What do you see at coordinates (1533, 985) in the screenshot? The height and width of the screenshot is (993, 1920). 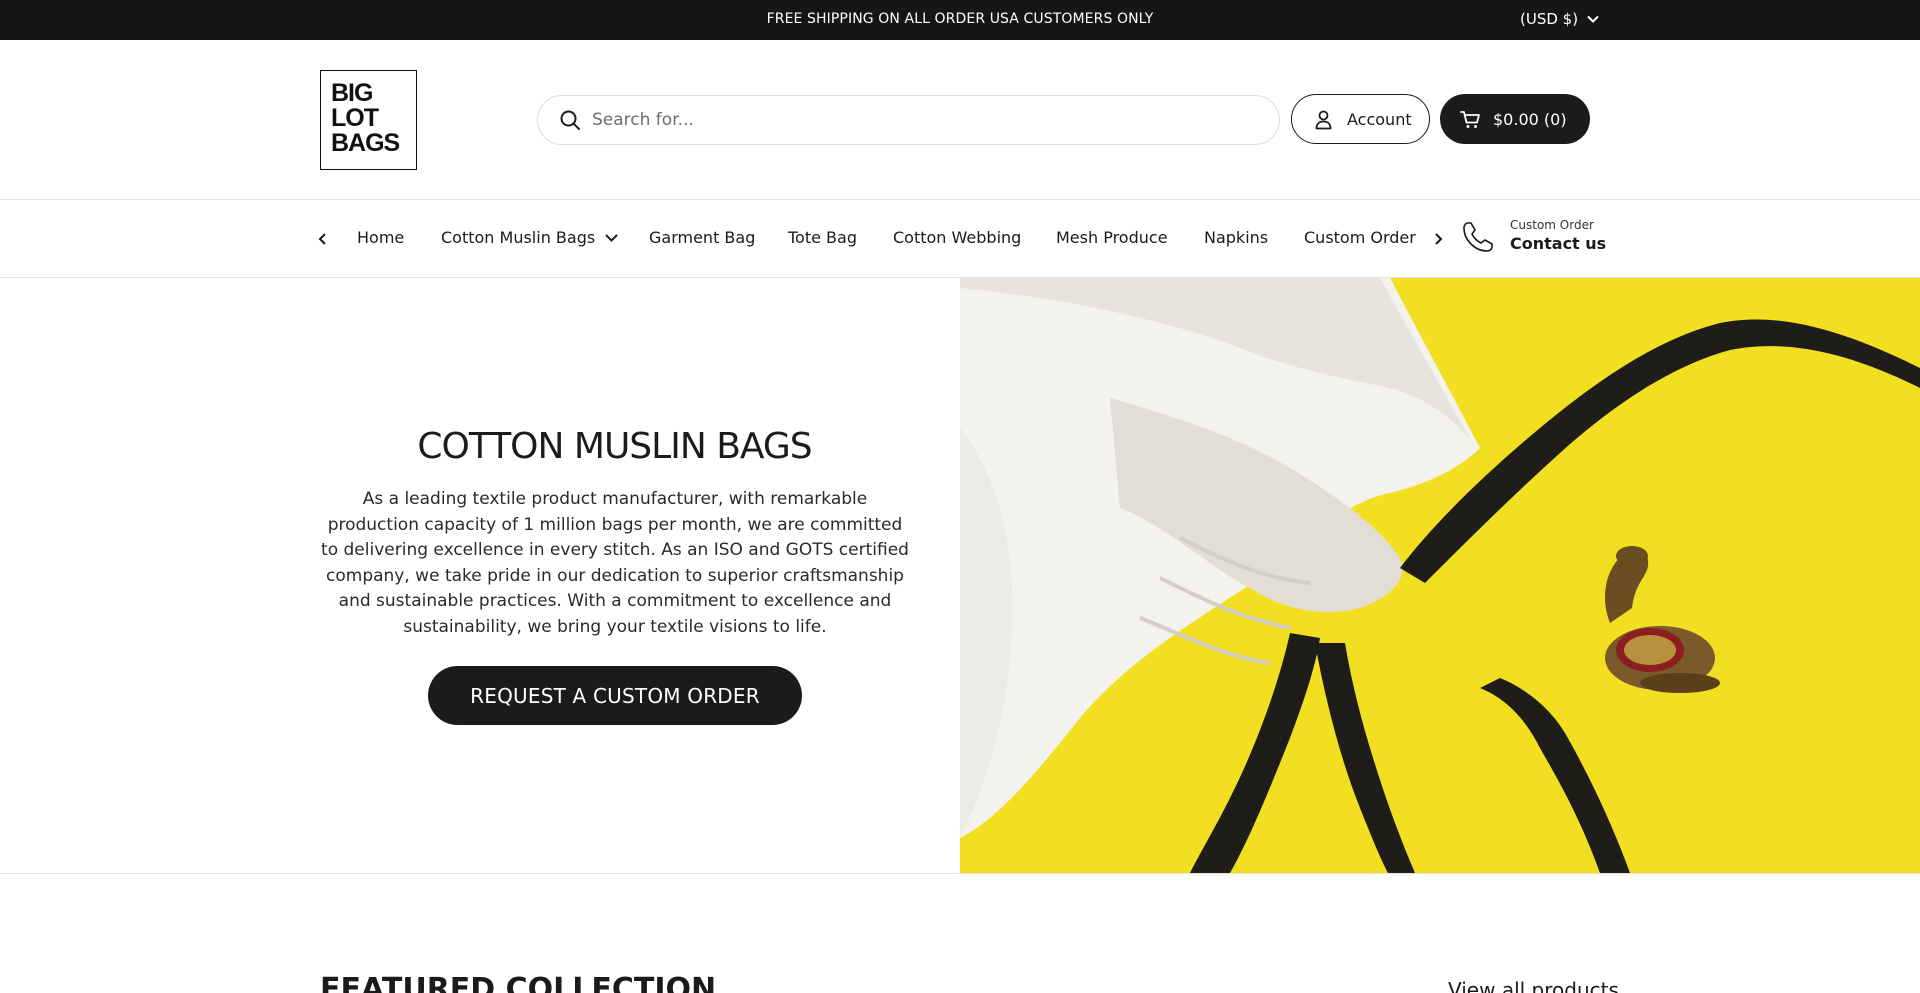 I see `view-all-products-link: View all products` at bounding box center [1533, 985].